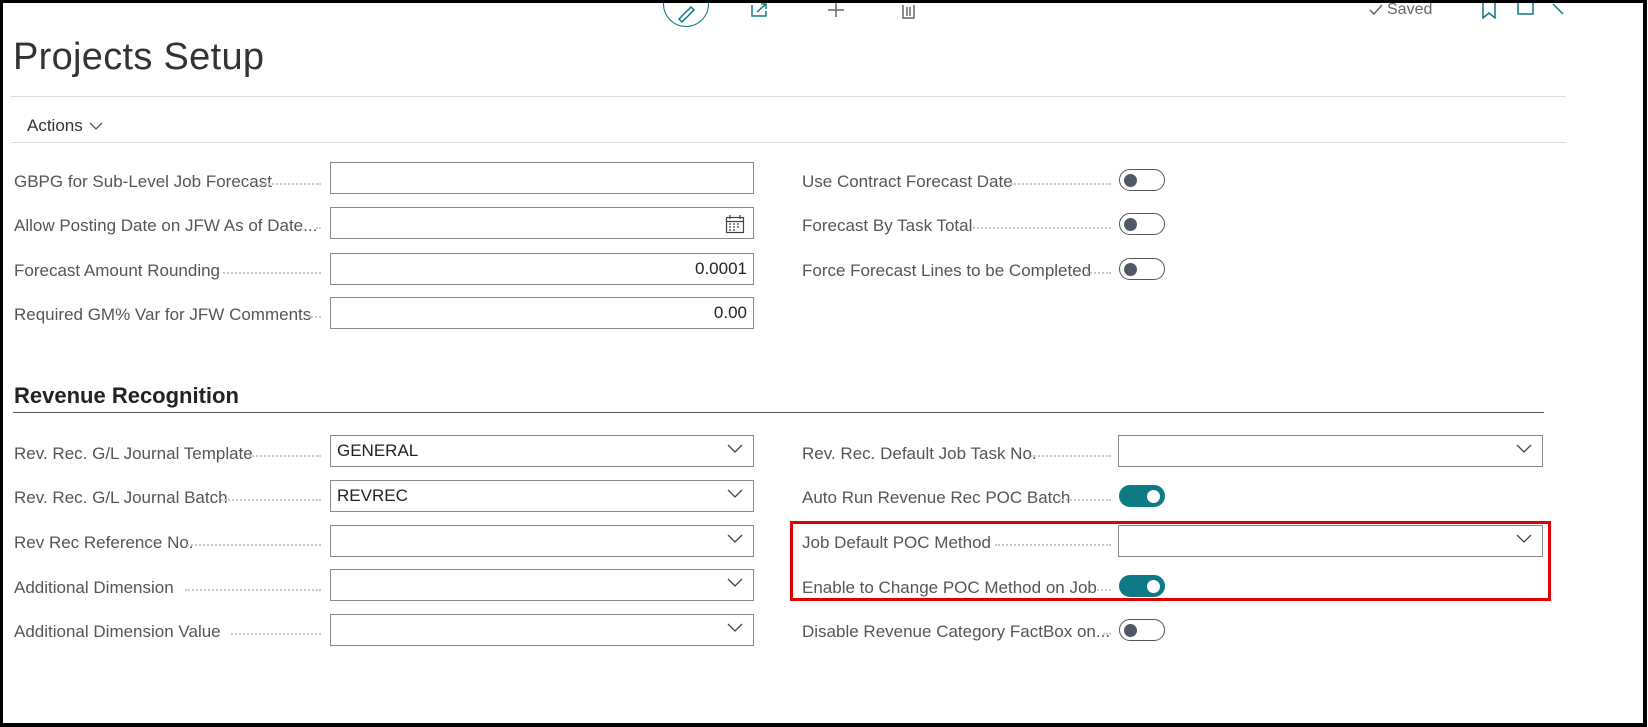  I want to click on open-new-window-icon, so click(1526, 10).